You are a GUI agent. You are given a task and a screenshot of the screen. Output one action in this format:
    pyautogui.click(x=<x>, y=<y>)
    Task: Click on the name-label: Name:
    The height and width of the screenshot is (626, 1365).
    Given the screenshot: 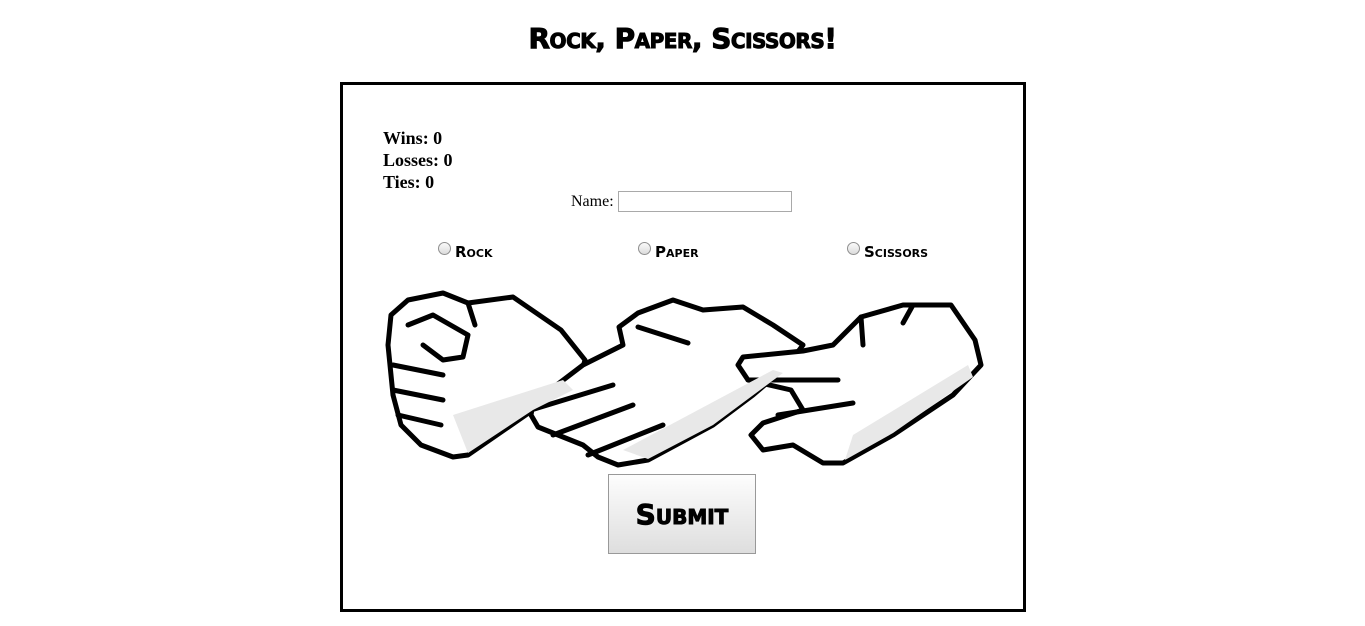 What is the action you would take?
    pyautogui.click(x=592, y=201)
    